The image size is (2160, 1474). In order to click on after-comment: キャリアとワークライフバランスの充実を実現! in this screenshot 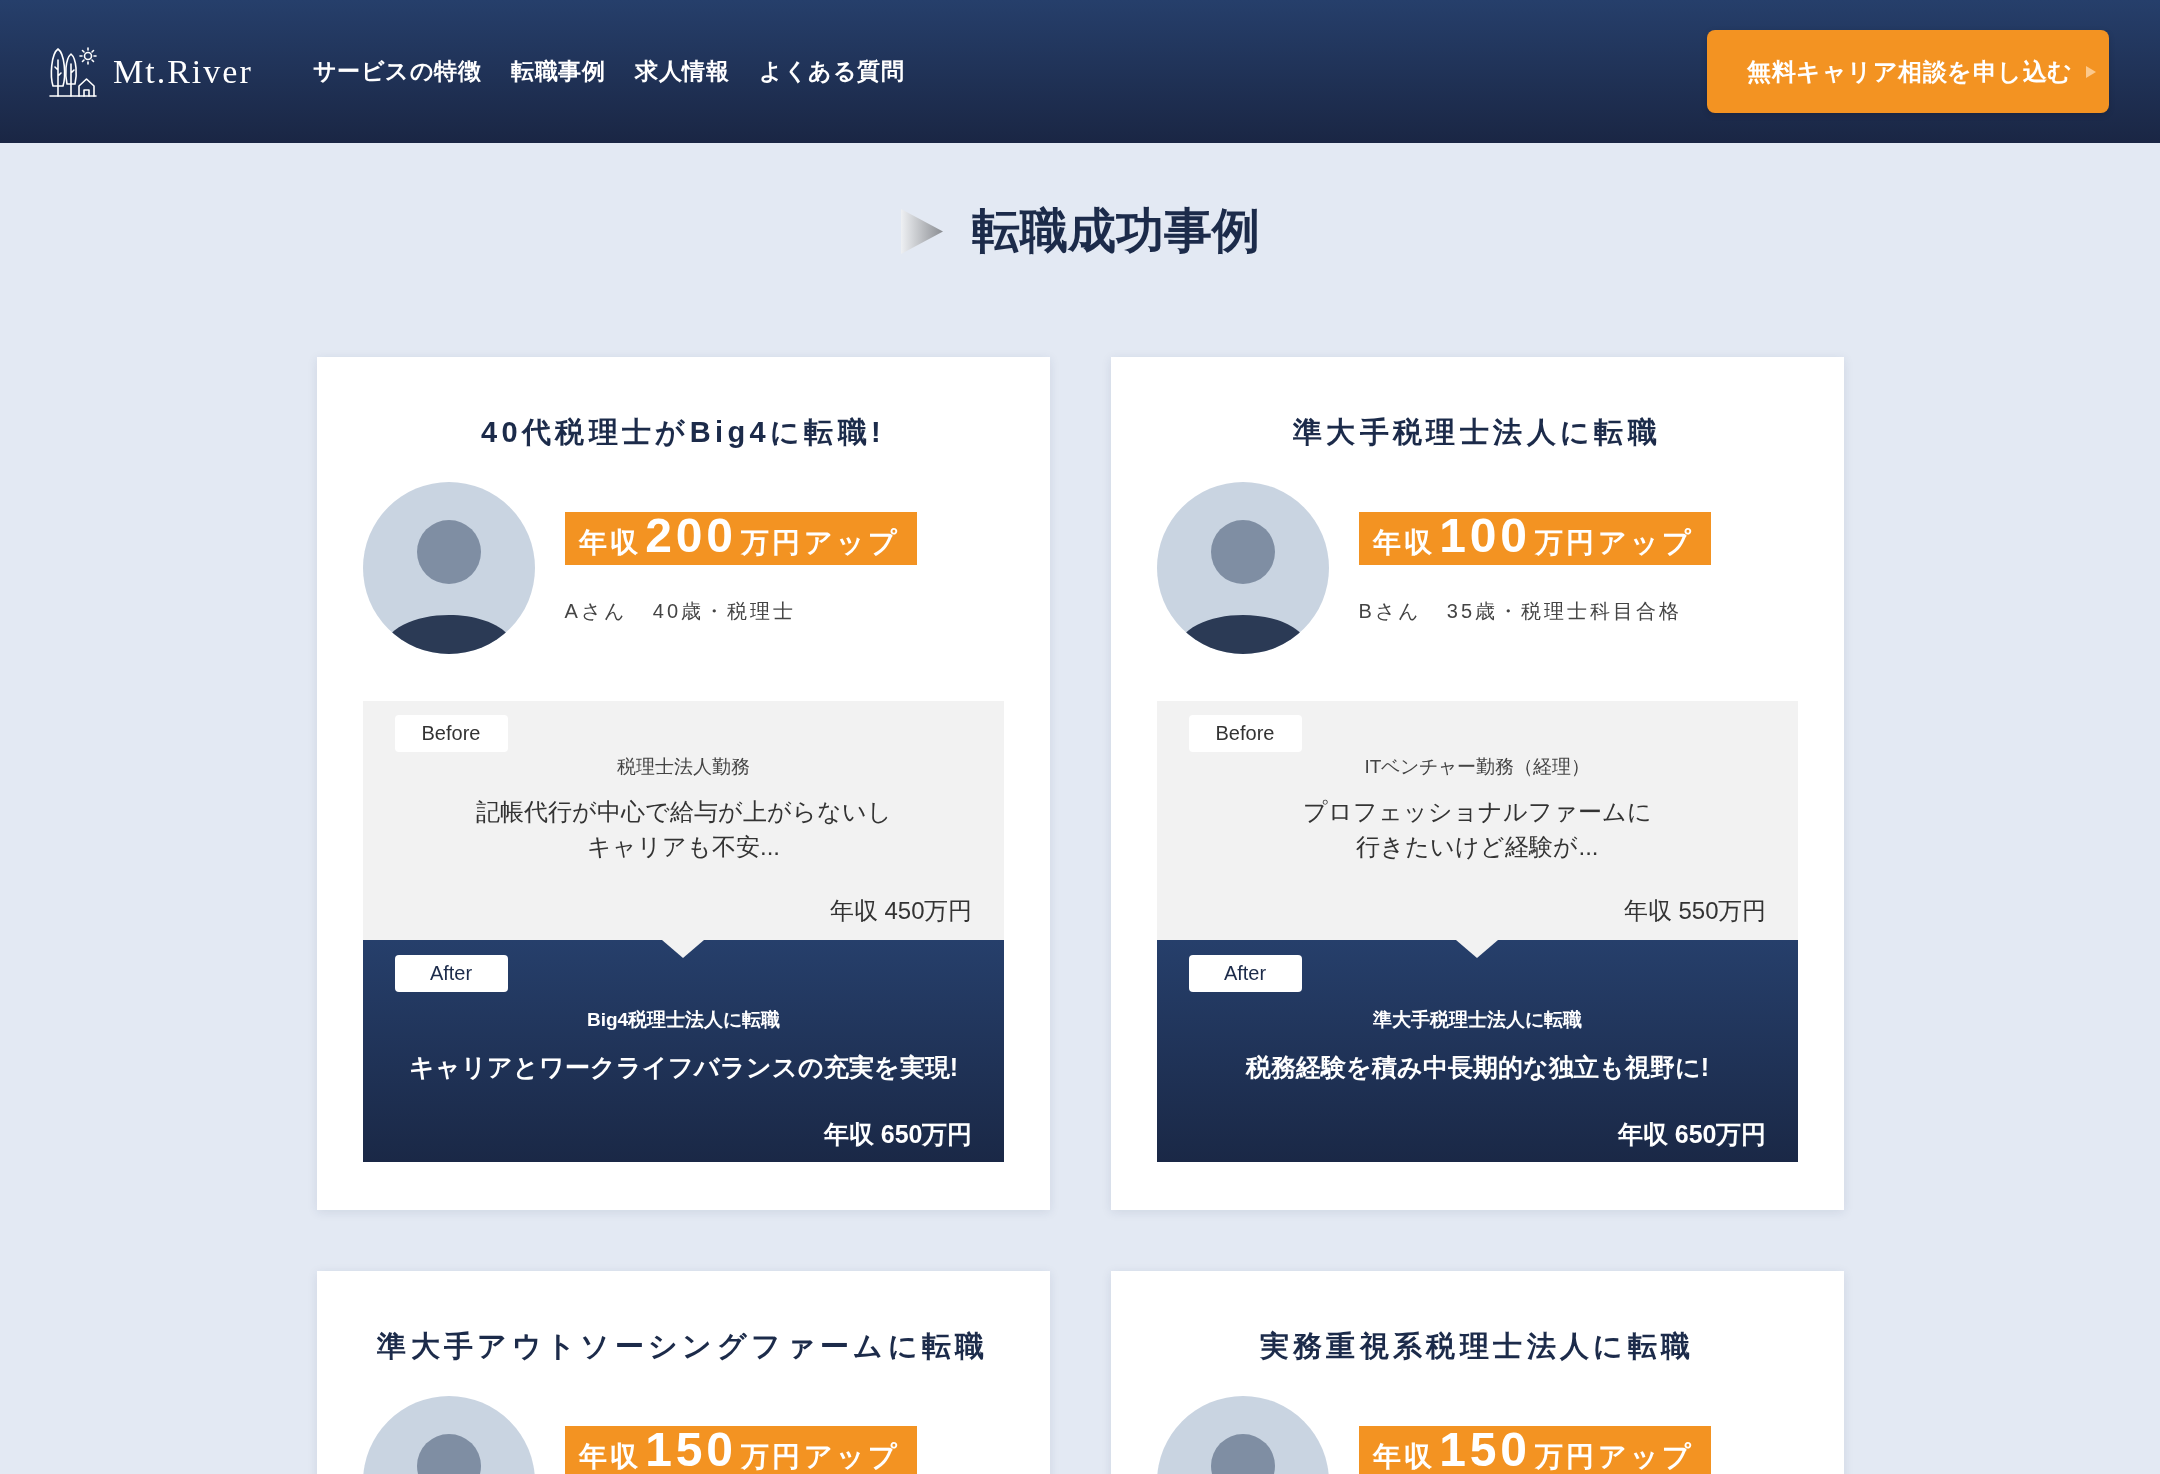, I will do `click(683, 1067)`.